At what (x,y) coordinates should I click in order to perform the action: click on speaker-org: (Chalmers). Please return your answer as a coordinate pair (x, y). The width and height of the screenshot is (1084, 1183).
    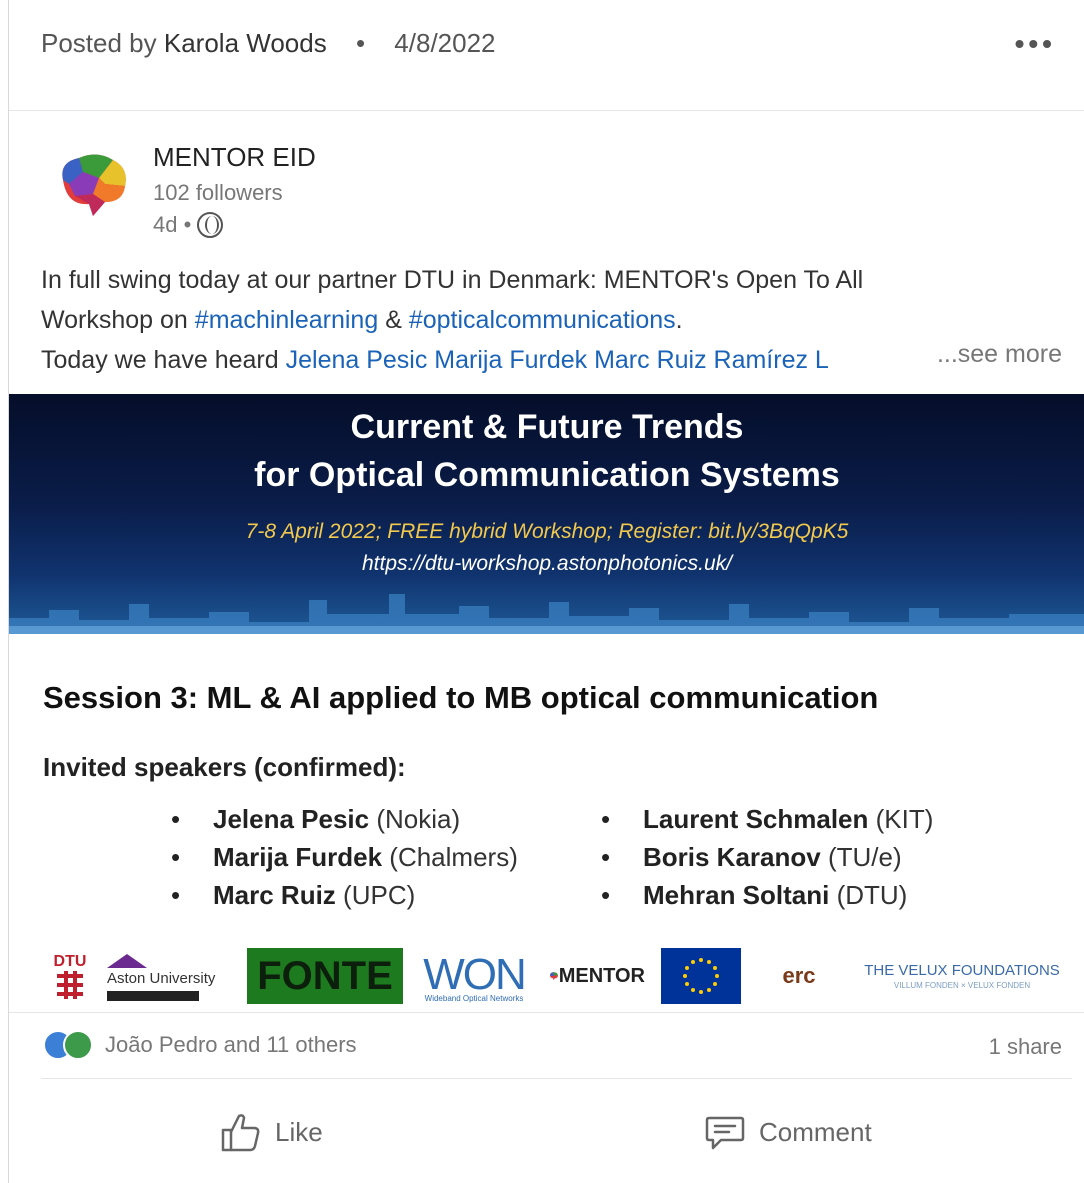
    Looking at the image, I should click on (450, 857).